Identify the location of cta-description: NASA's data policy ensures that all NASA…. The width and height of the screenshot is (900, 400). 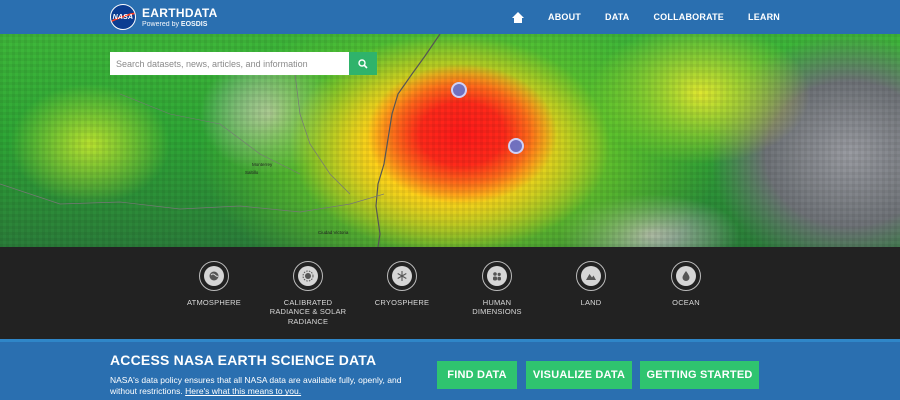
(265, 386).